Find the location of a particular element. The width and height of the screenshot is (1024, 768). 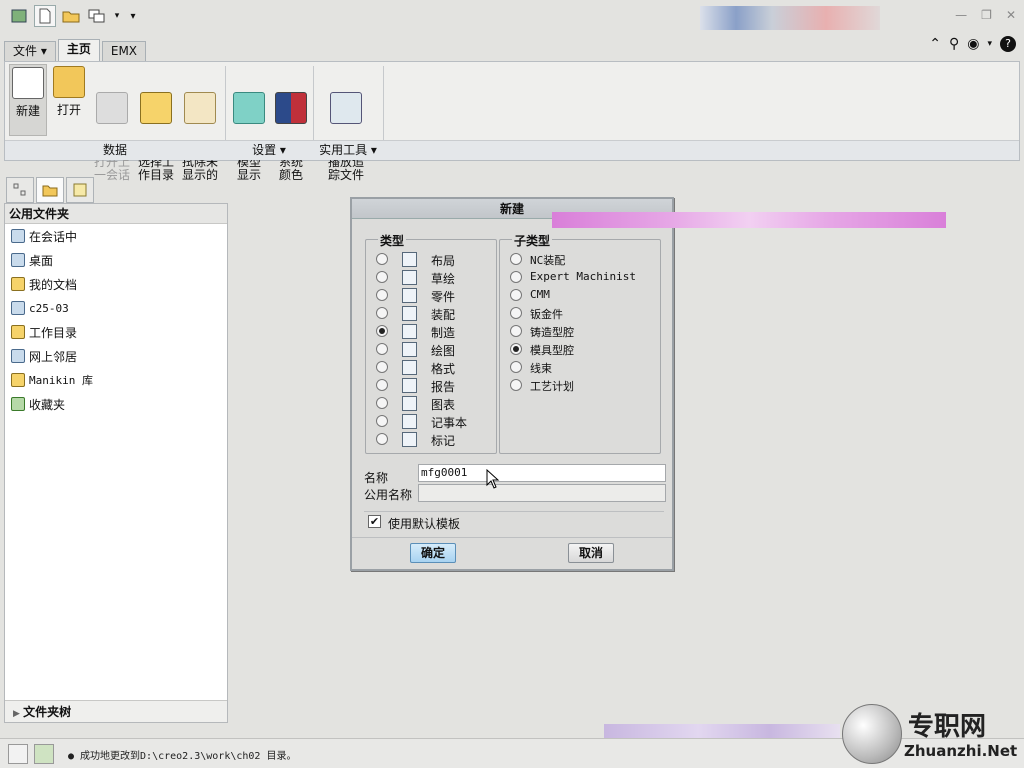

collapse-ribbon-icon: ⌃ is located at coordinates (935, 44).